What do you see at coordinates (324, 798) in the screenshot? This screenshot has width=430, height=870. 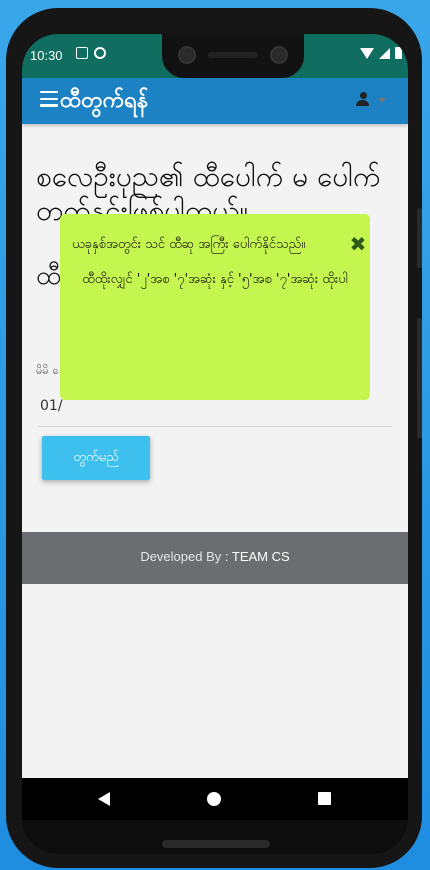 I see `recents-icon` at bounding box center [324, 798].